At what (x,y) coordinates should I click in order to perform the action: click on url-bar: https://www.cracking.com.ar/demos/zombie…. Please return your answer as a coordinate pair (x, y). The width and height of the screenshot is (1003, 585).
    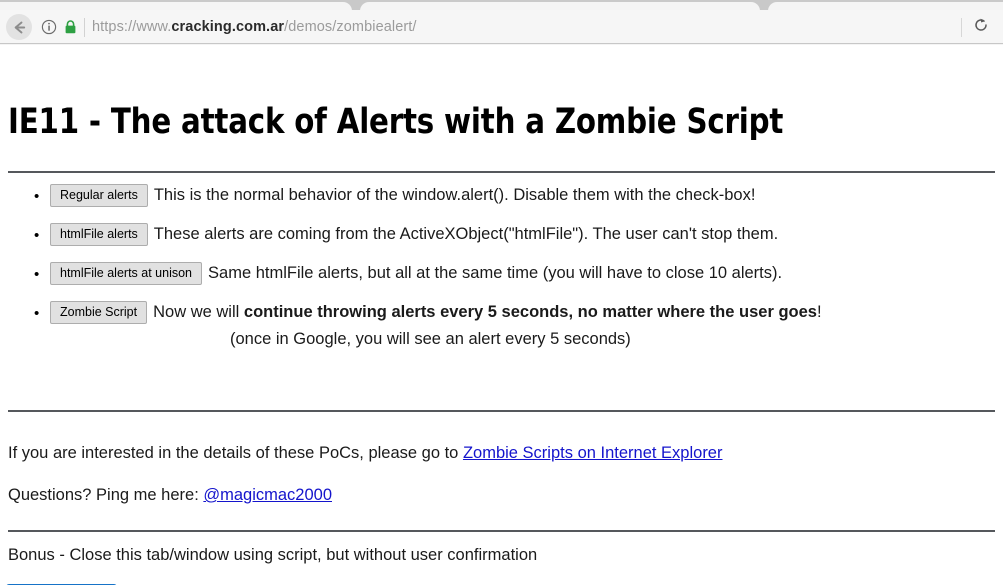
    Looking at the image, I should click on (254, 27).